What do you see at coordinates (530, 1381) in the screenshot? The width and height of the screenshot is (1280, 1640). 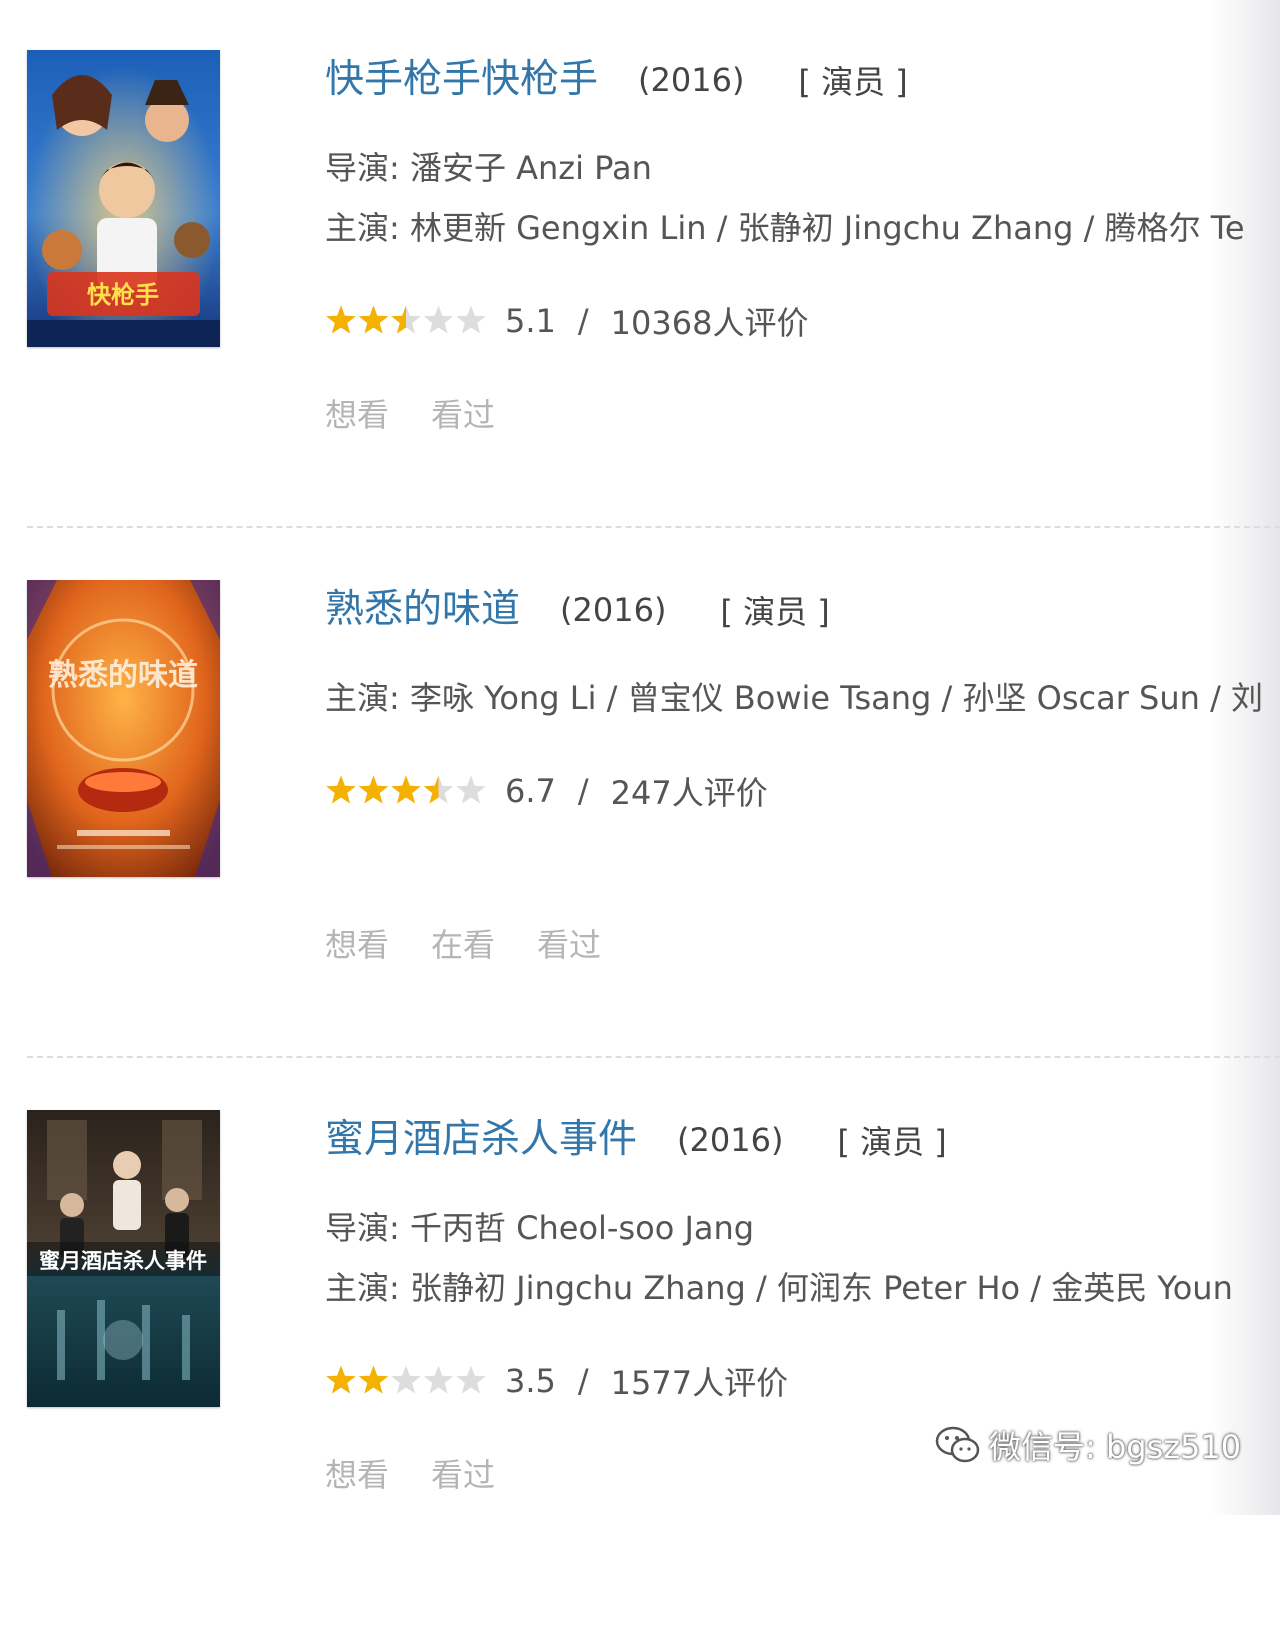 I see `rating-score: 3.5` at bounding box center [530, 1381].